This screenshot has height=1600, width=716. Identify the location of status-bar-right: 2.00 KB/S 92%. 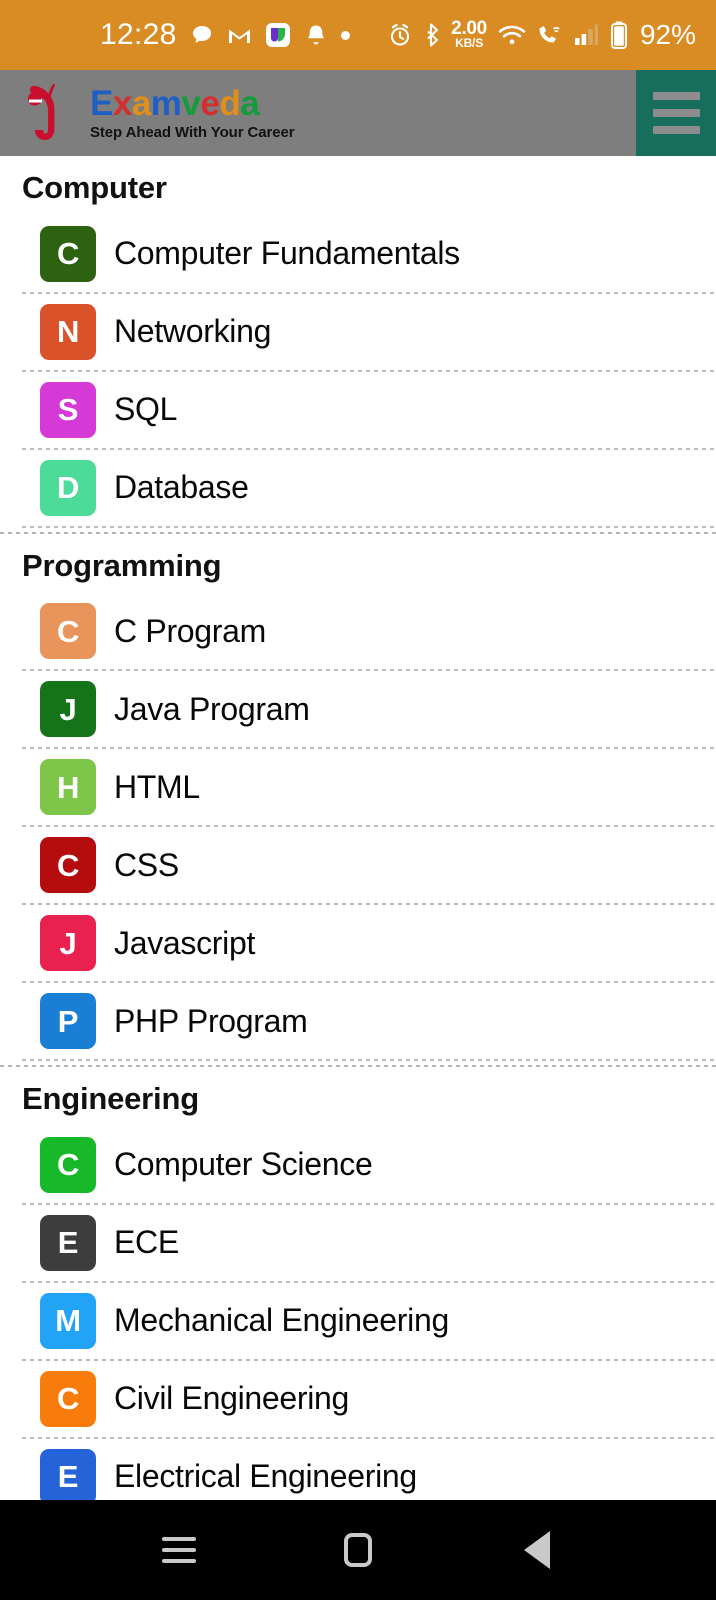
(542, 35).